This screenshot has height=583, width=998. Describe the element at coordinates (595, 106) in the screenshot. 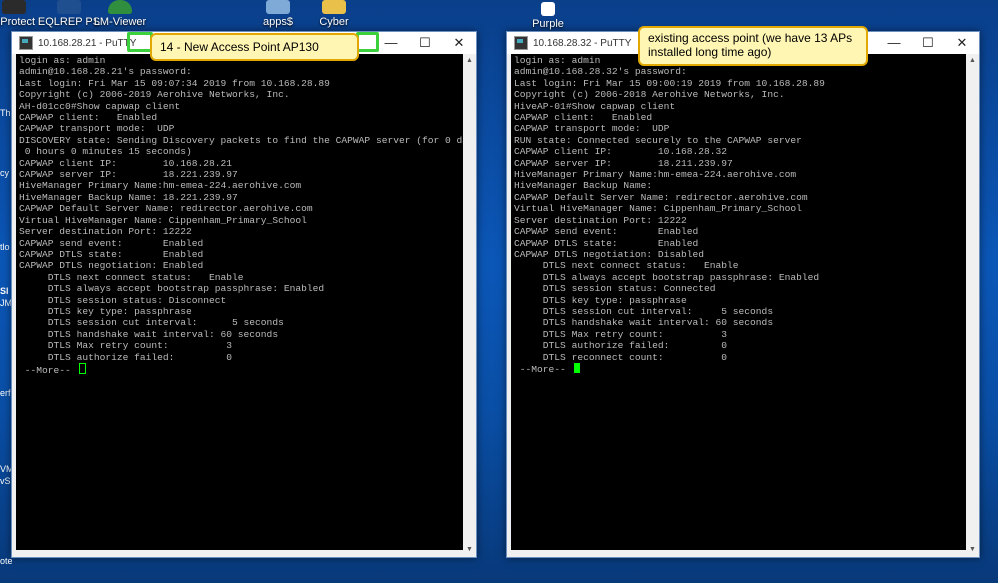

I see `terminal-line: HiveAP-01#Show capwap client` at that location.